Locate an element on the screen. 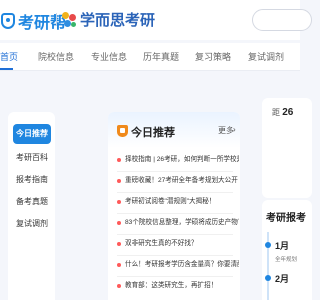 Image resolution: width=320 pixels, height=300 pixels. news-item: 重磅收藏！27考研全年备考规划大公开！ is located at coordinates (178, 182).